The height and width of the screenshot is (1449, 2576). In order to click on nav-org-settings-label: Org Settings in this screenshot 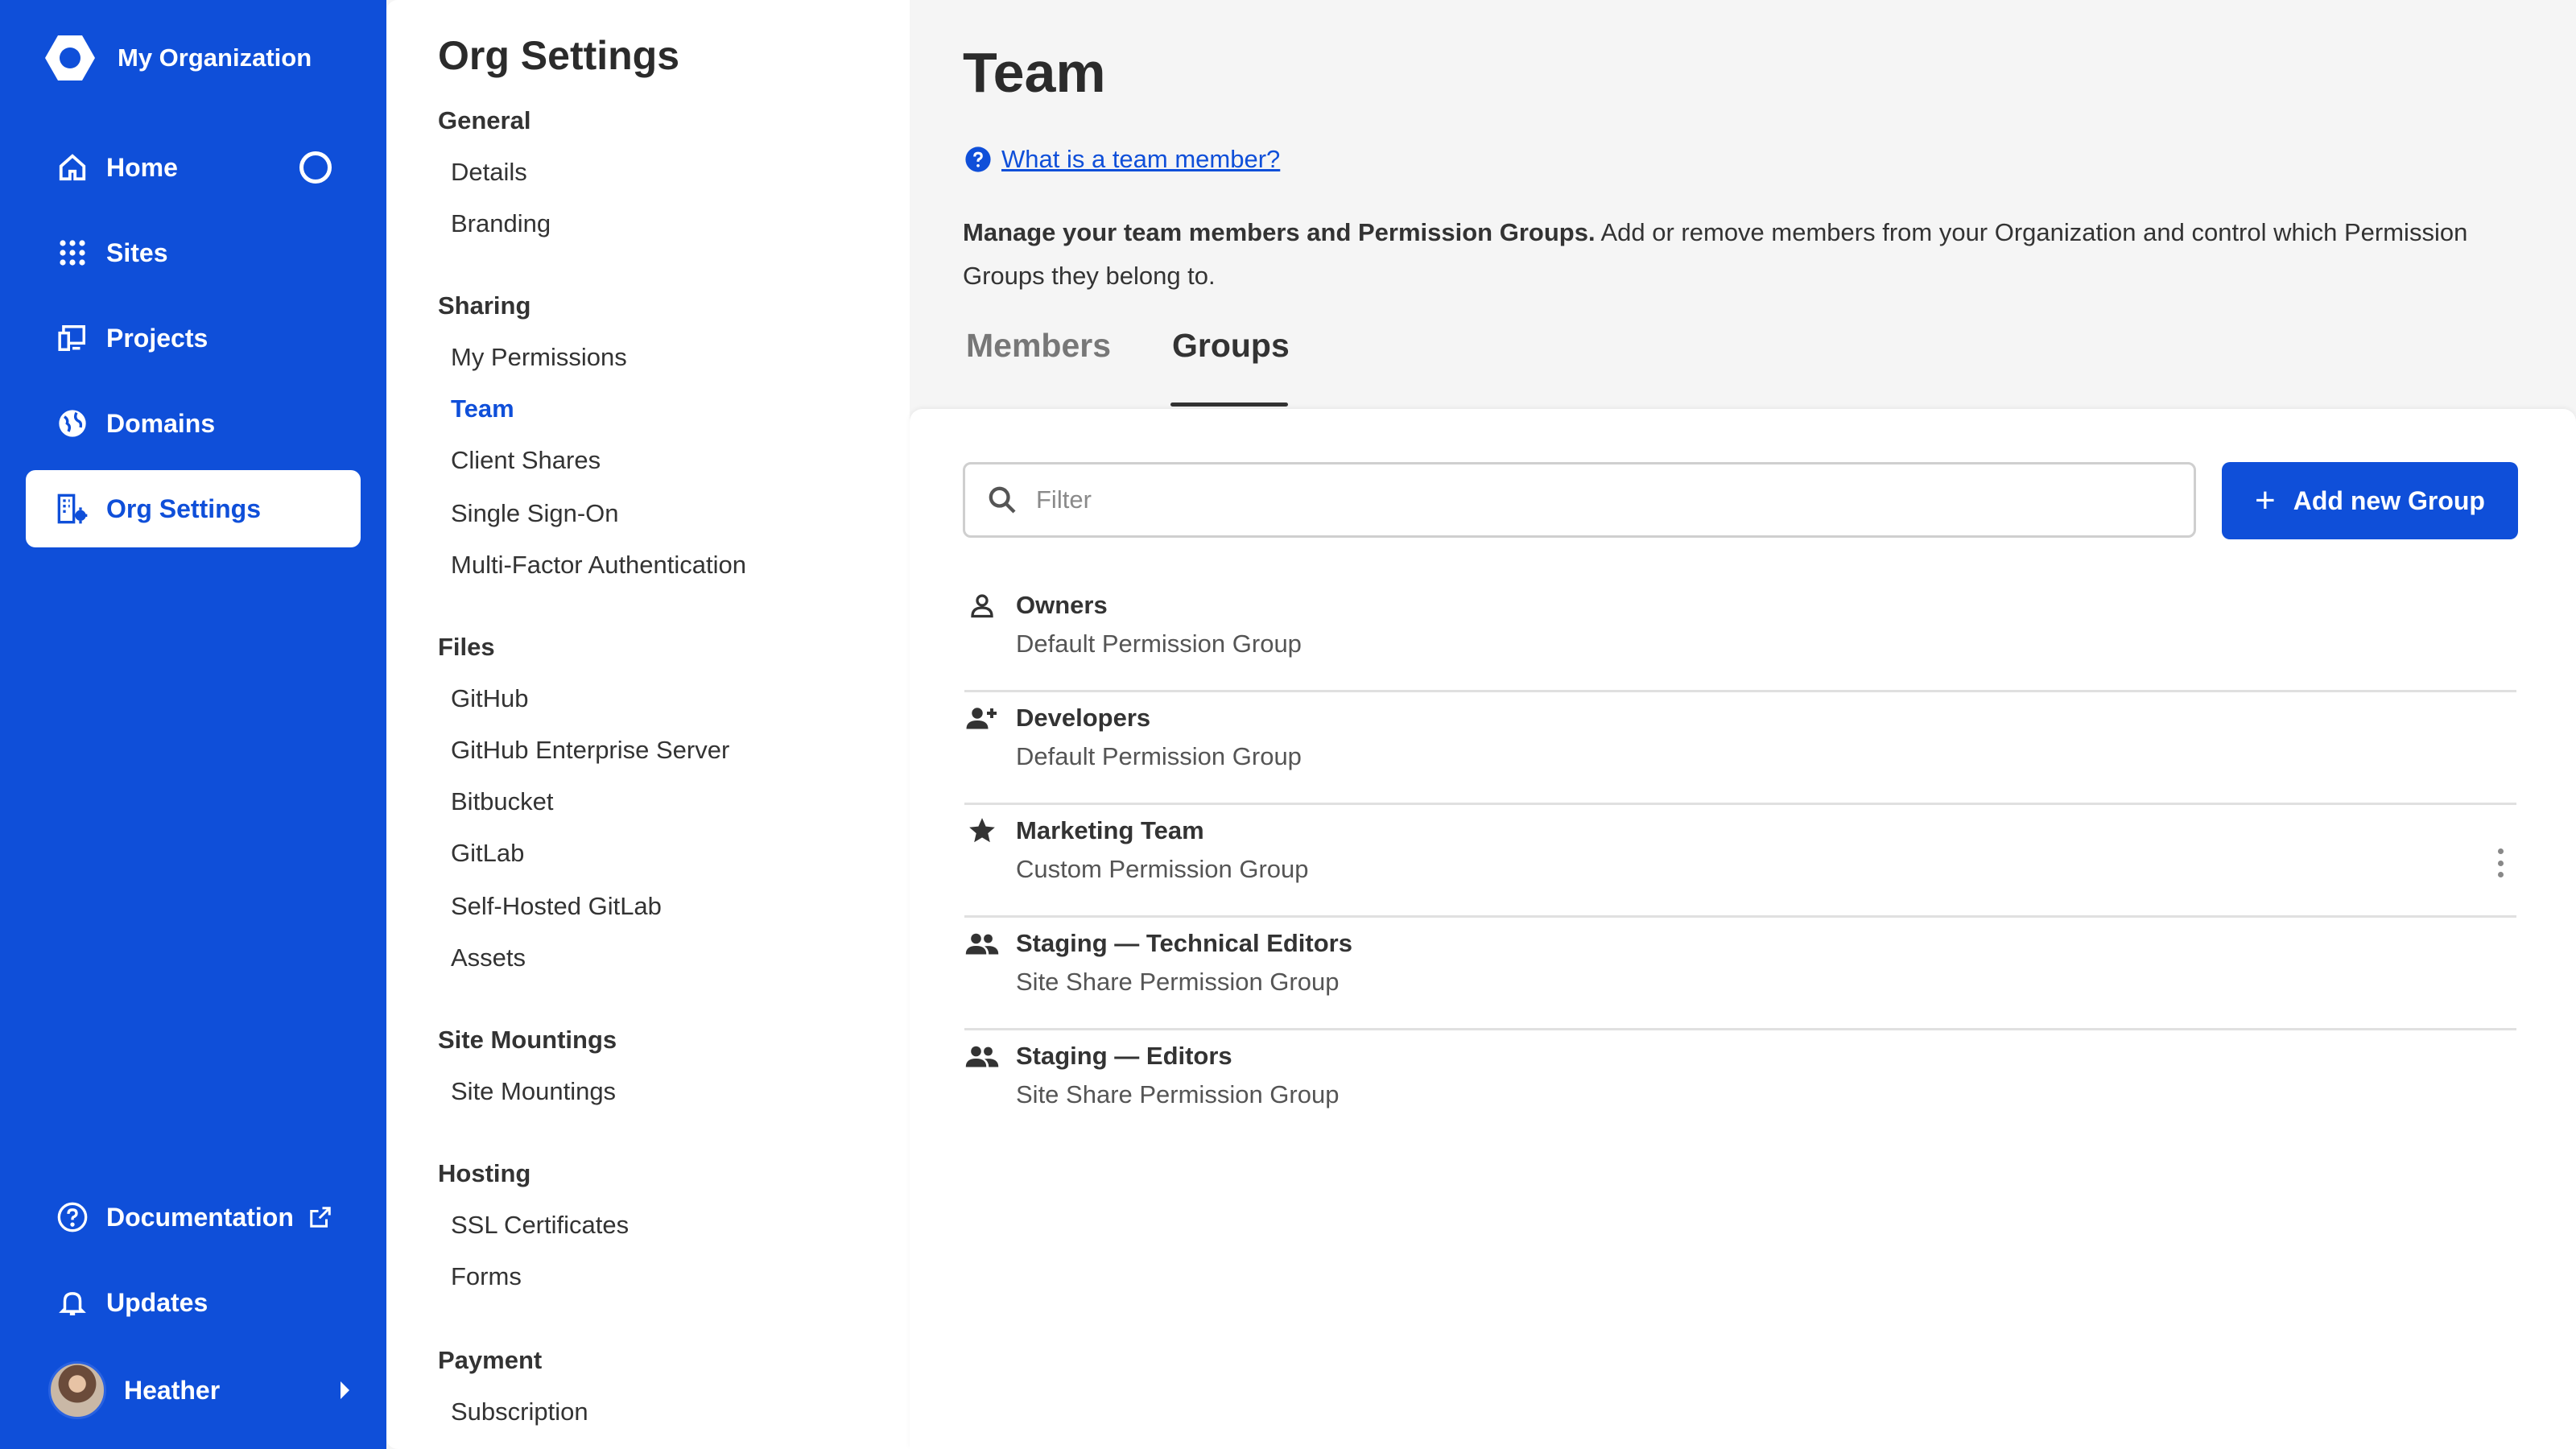, I will do `click(184, 508)`.